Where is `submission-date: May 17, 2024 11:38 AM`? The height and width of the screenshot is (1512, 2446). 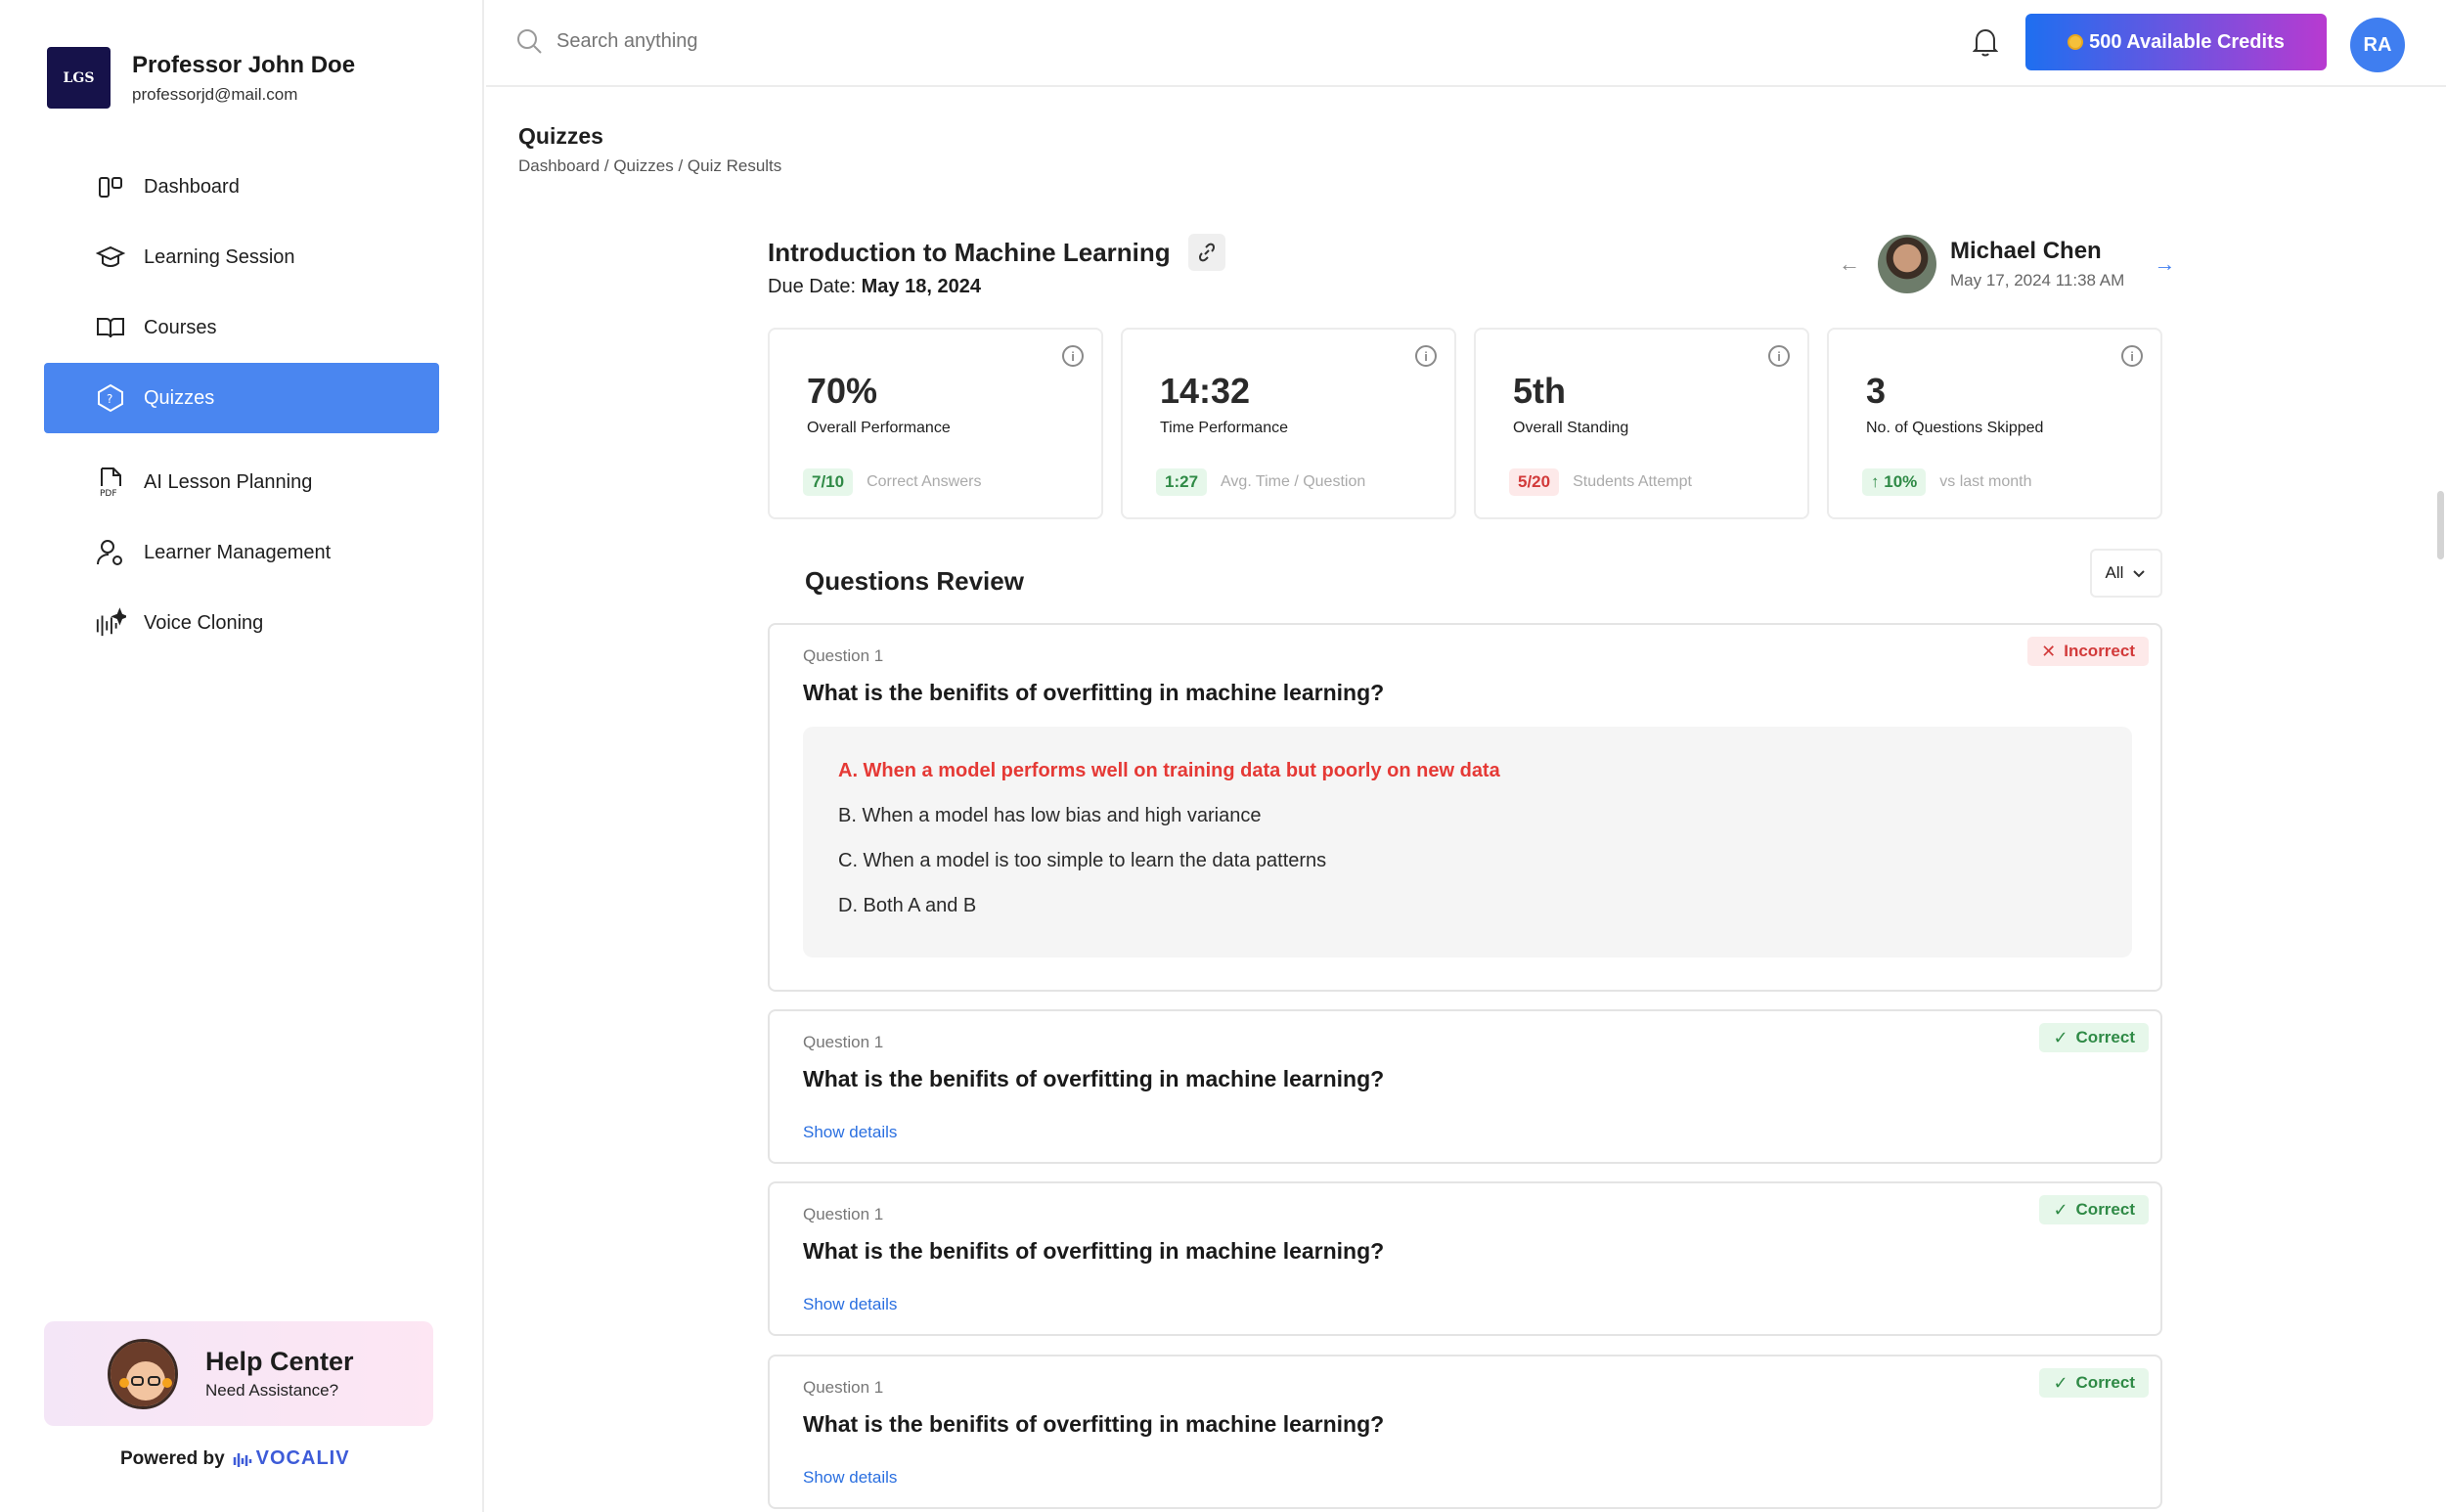 submission-date: May 17, 2024 11:38 AM is located at coordinates (2037, 280).